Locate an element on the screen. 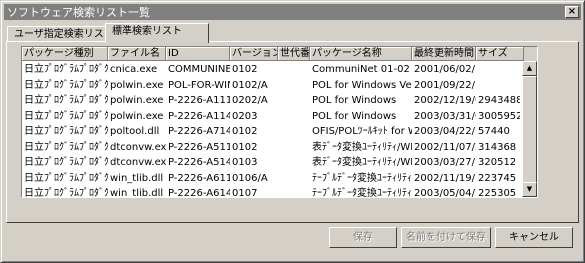 The width and height of the screenshot is (585, 263). scroll-down-icon: ▼ is located at coordinates (529, 189).